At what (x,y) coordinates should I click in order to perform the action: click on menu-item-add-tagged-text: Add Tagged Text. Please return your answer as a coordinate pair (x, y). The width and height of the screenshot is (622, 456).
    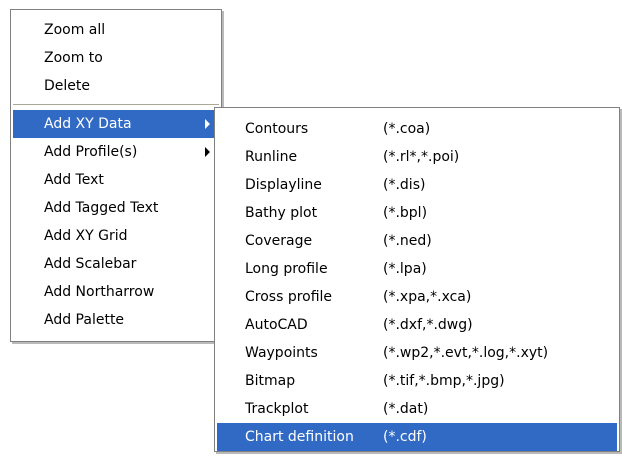
    Looking at the image, I should click on (116, 208).